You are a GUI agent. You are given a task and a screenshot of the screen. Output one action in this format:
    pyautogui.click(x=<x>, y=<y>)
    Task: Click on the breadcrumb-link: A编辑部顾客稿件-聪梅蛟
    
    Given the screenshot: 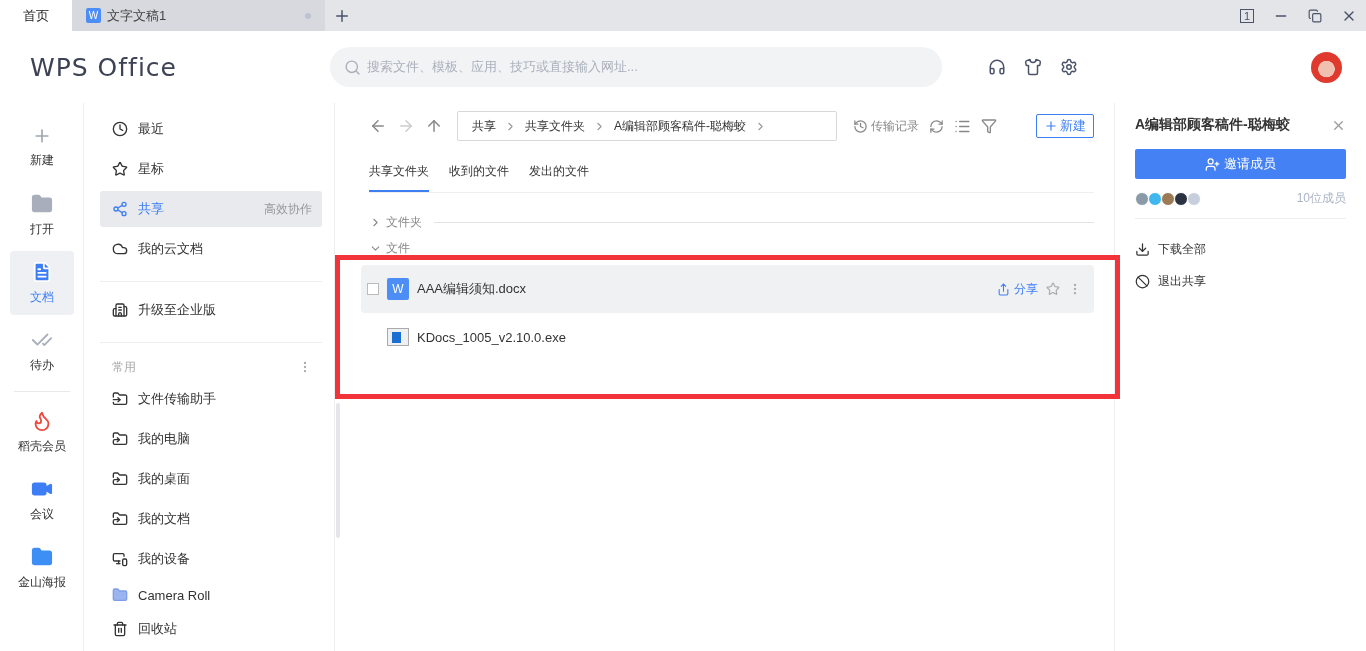 What is the action you would take?
    pyautogui.click(x=680, y=126)
    